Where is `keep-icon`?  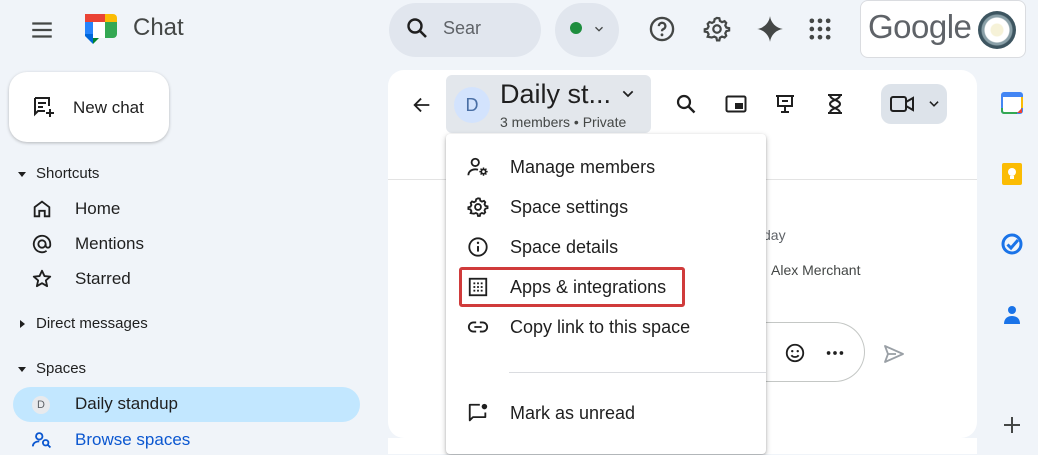
keep-icon is located at coordinates (1012, 174).